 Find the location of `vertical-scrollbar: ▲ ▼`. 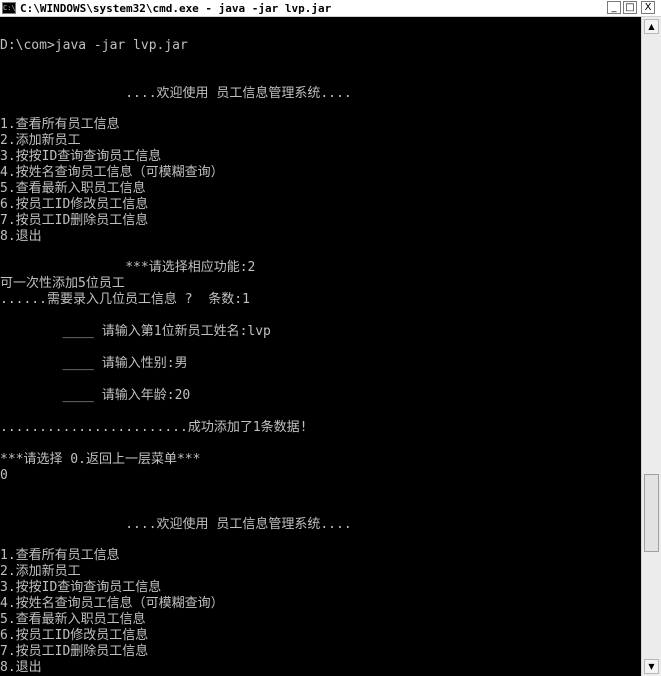

vertical-scrollbar: ▲ ▼ is located at coordinates (651, 346).